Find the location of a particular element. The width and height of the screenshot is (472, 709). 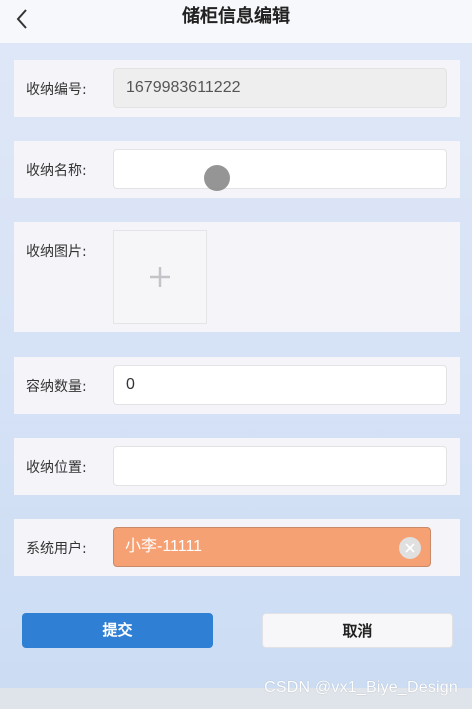

header-bar: 储柜信息编辑 is located at coordinates (236, 21).